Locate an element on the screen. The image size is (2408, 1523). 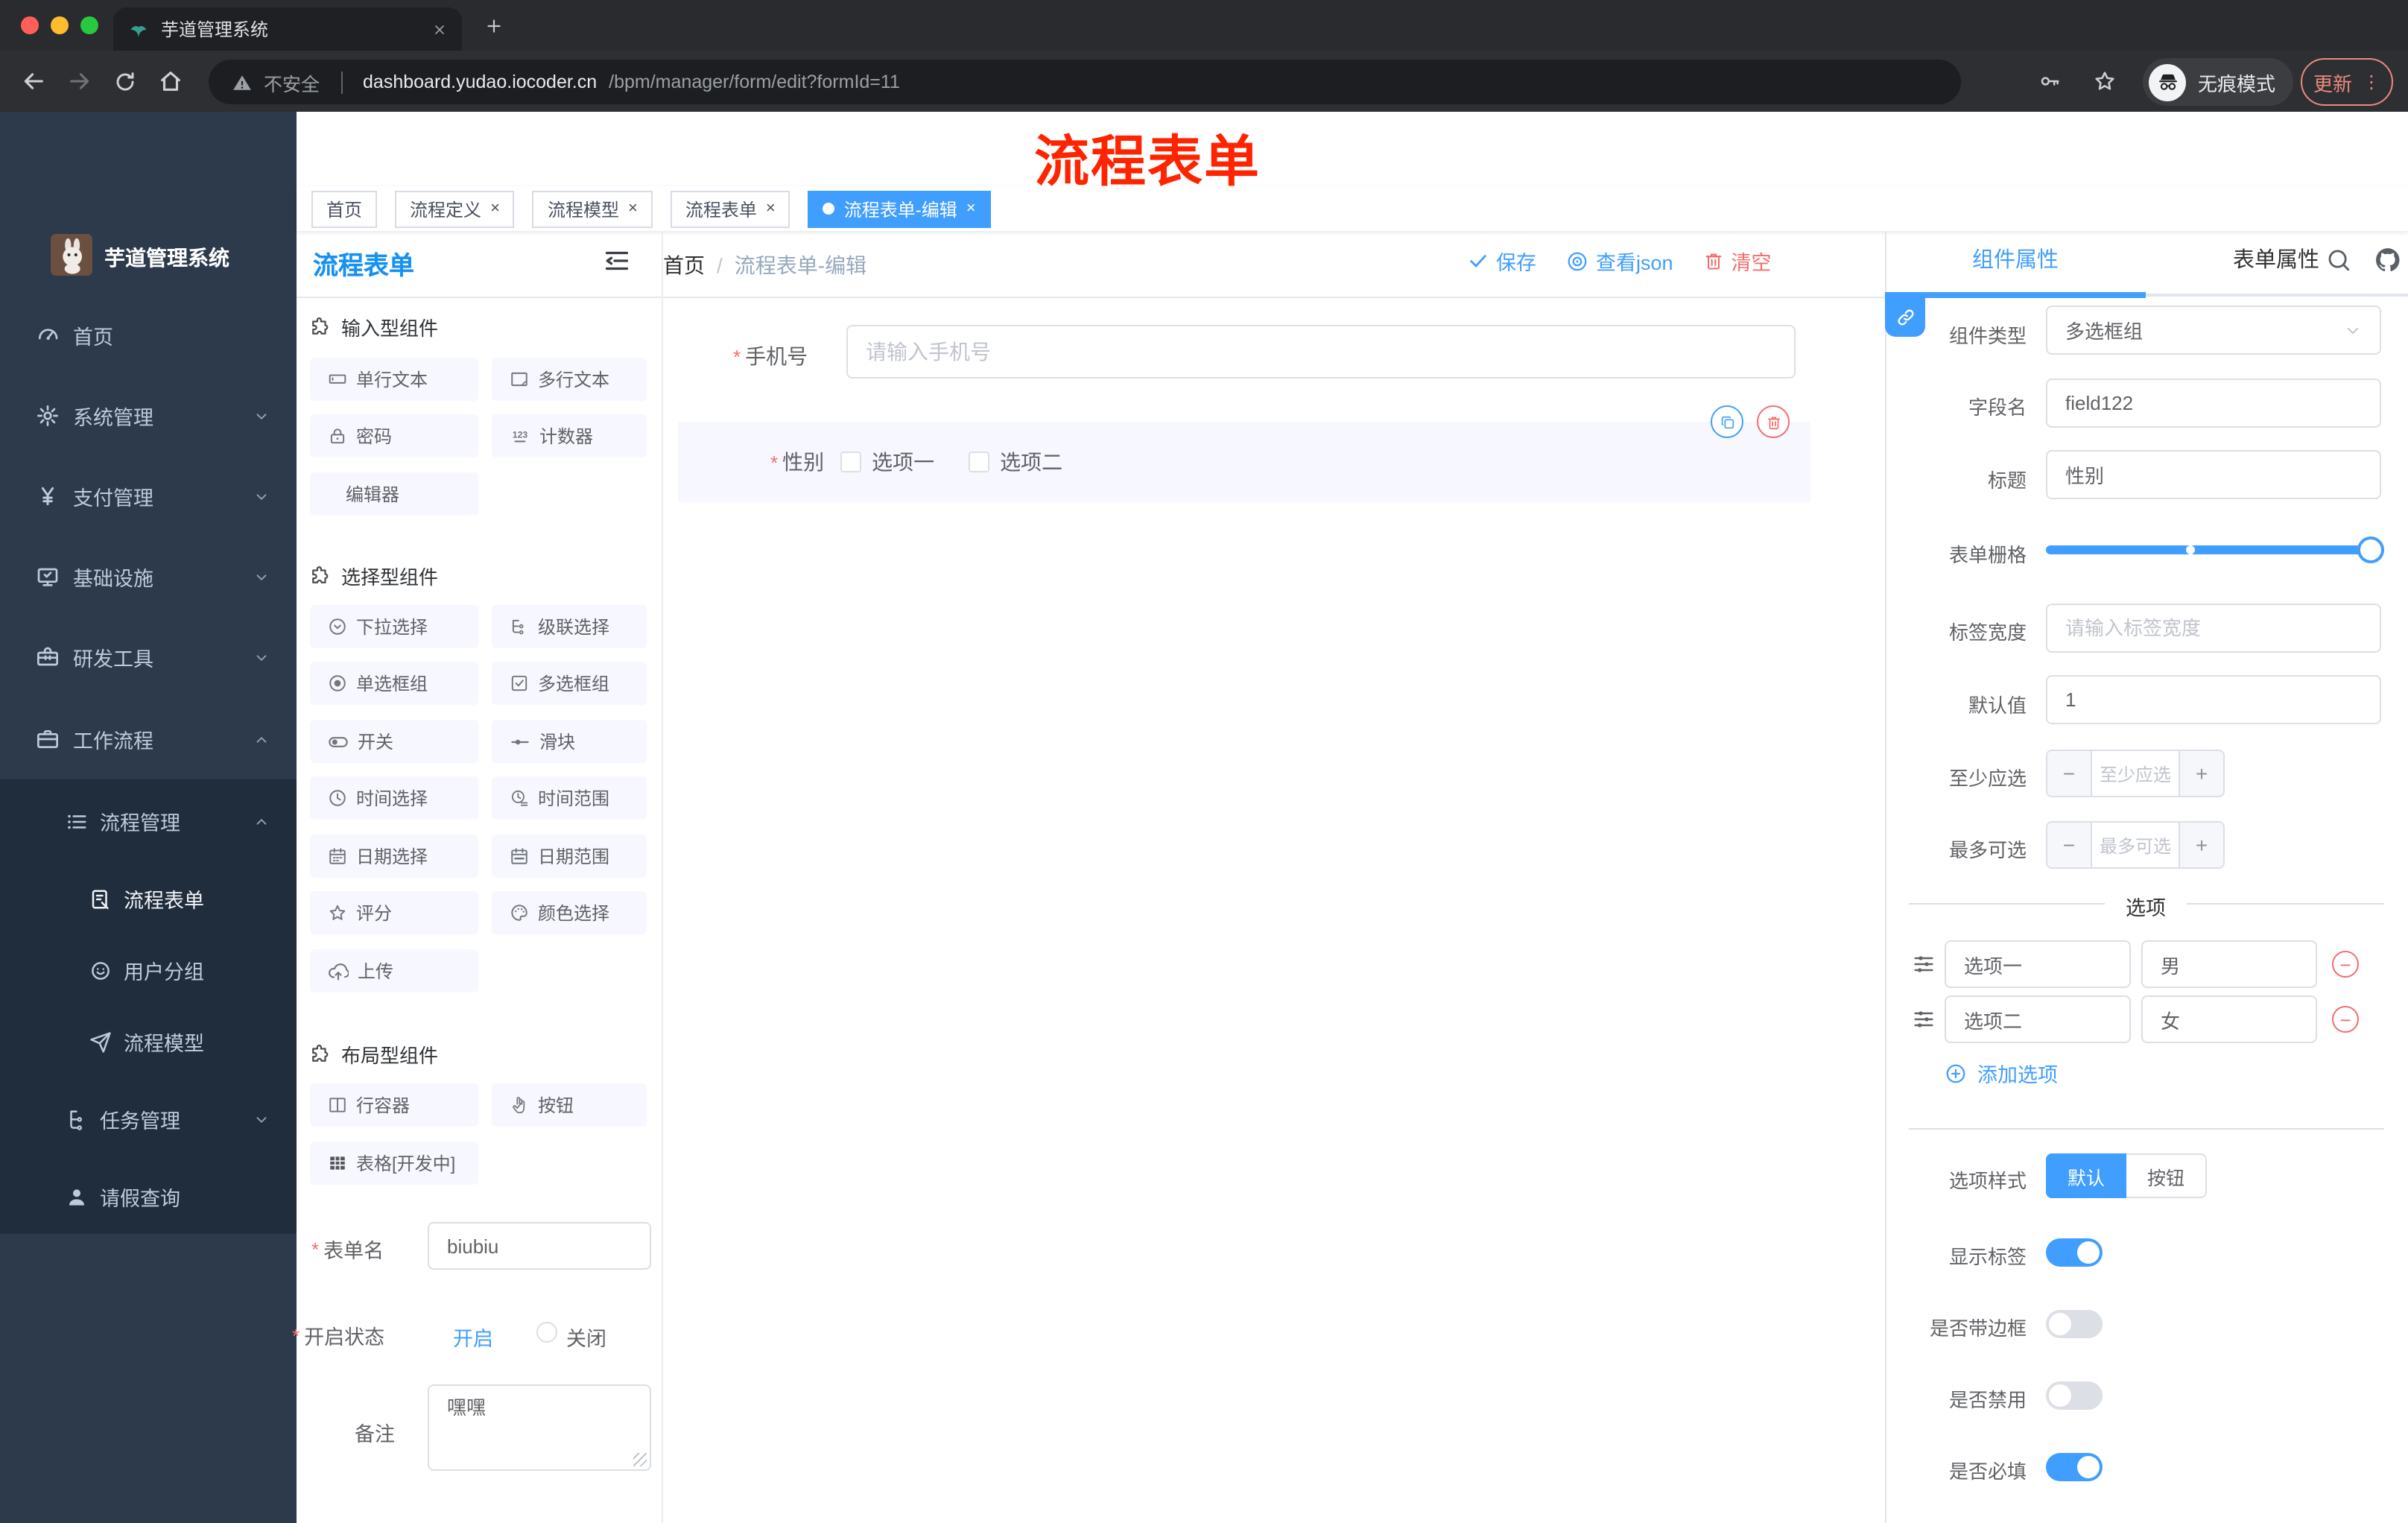
remove-option2-button: − is located at coordinates (2345, 1020).